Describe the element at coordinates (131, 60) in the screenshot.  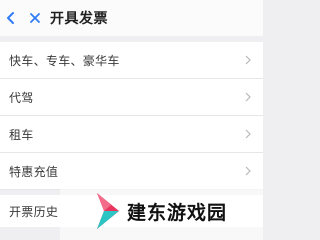
I see `menu-item-express-car: 快车、专车、豪华车` at that location.